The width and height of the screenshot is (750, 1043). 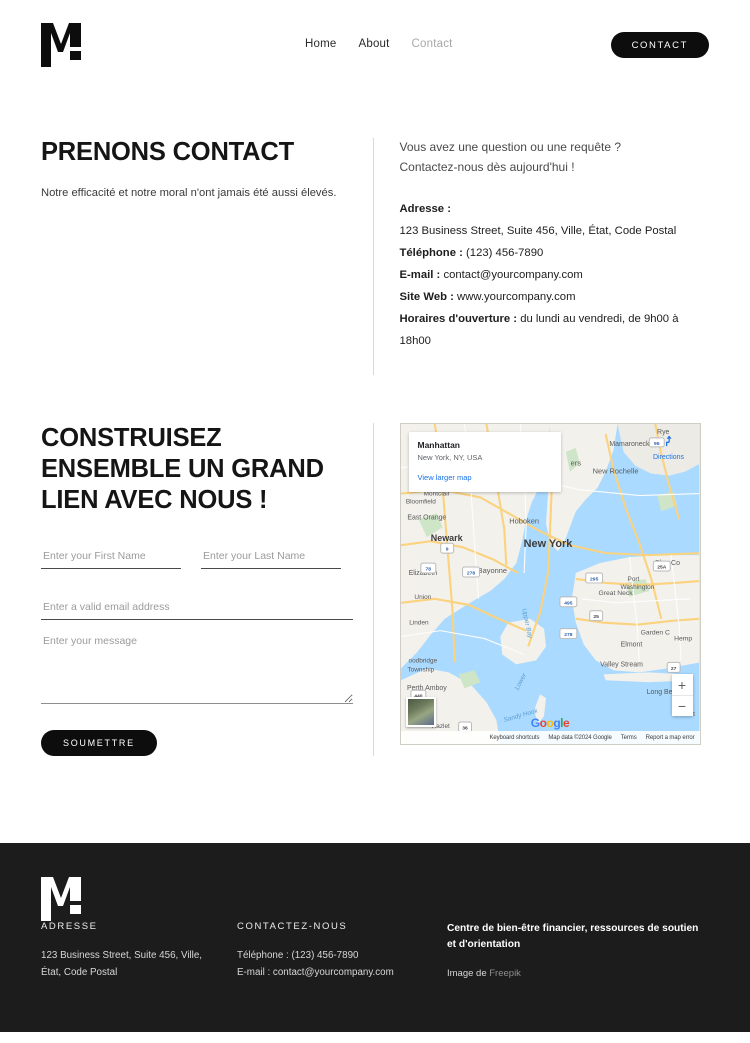 What do you see at coordinates (292, 927) in the screenshot?
I see `footer-contact-heading: CONTACTEZ-NOUS` at bounding box center [292, 927].